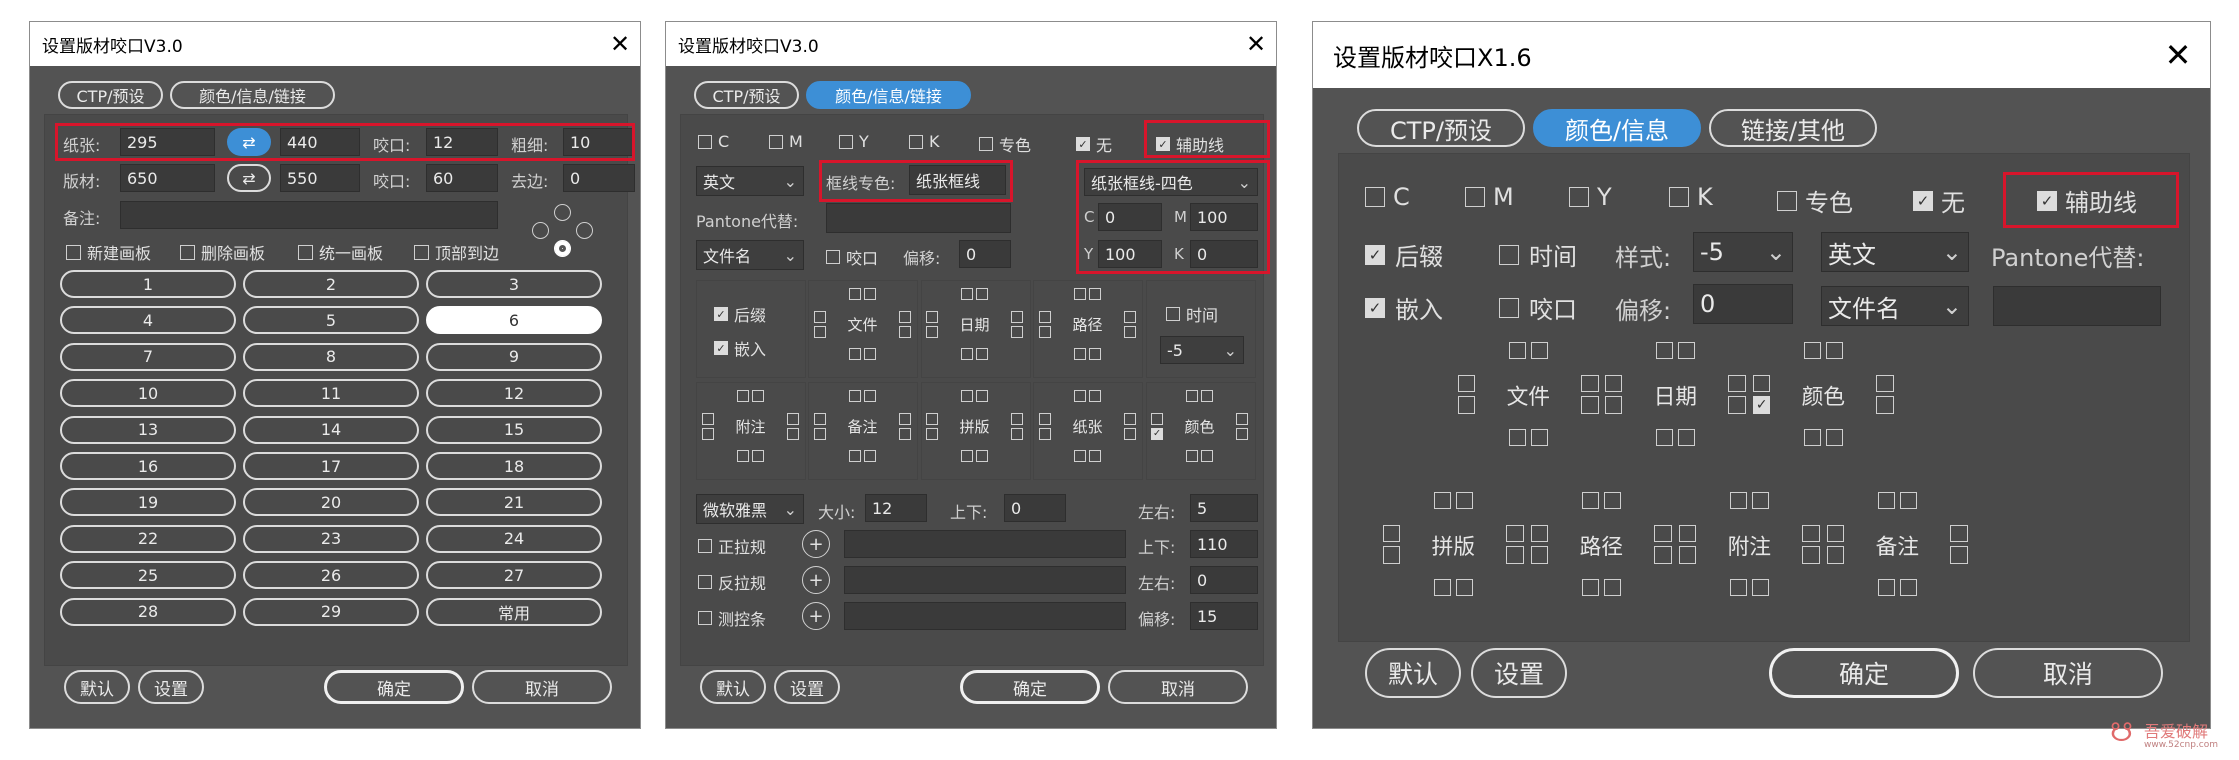  Describe the element at coordinates (1256, 44) in the screenshot. I see `close-icon: ✕` at that location.